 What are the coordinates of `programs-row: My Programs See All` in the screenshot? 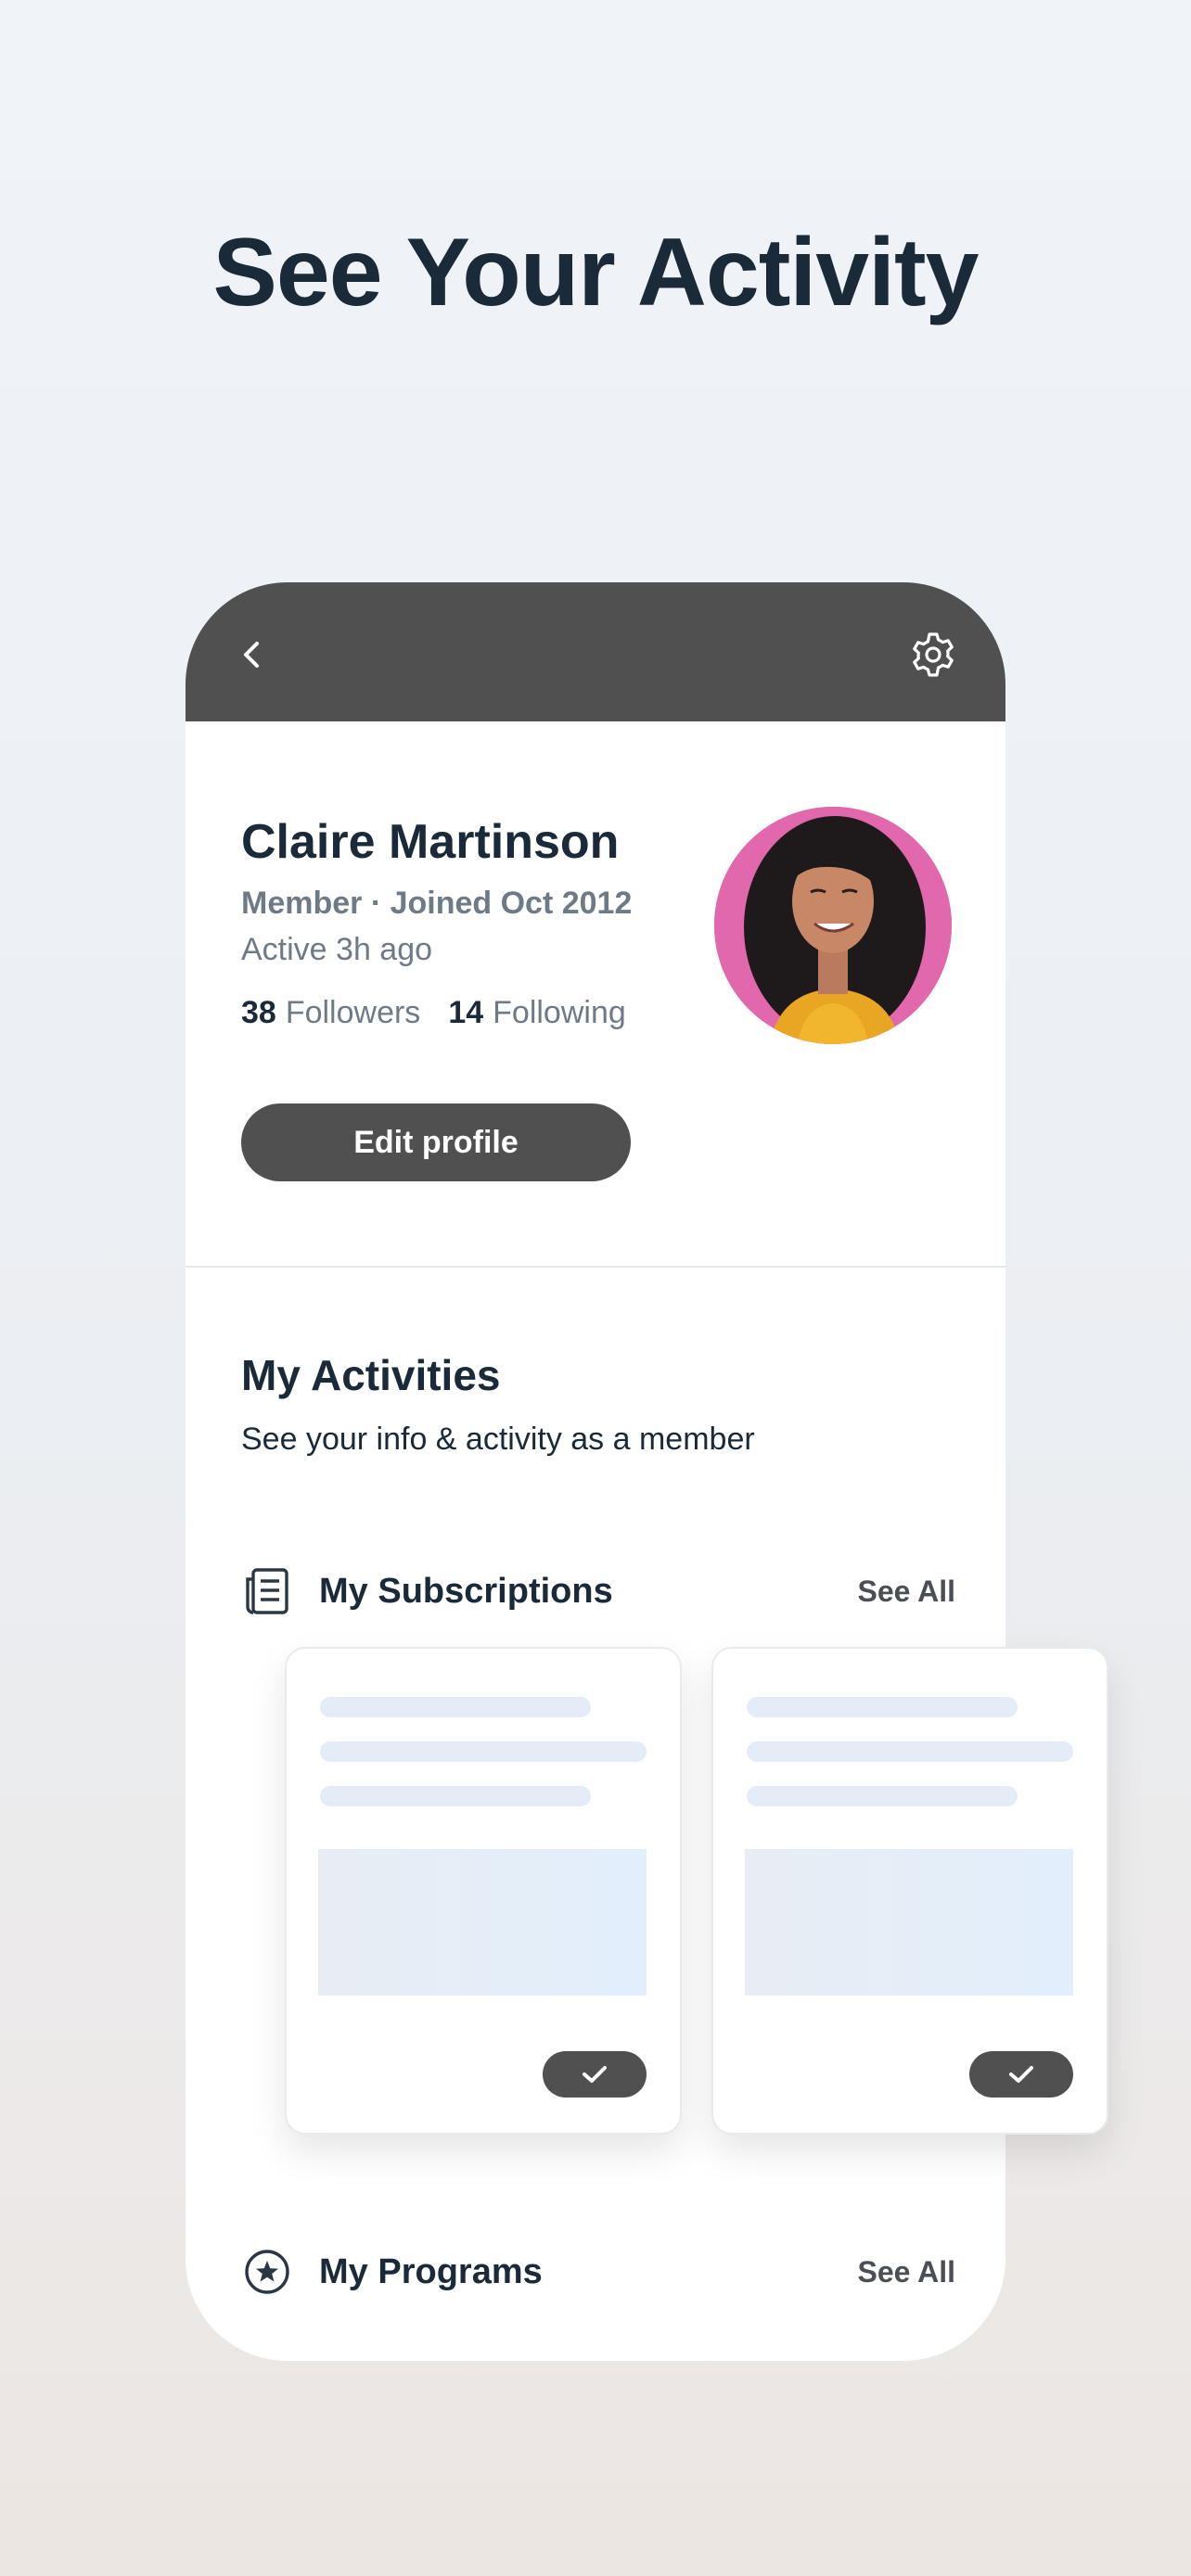 It's located at (598, 2272).